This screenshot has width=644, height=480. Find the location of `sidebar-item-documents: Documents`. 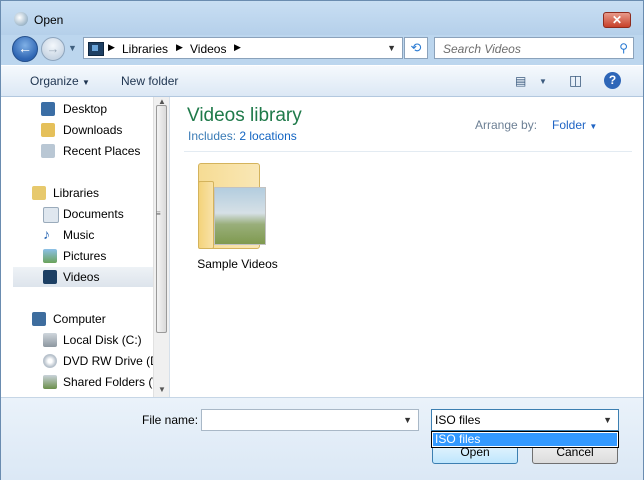

sidebar-item-documents: Documents is located at coordinates (77, 214).